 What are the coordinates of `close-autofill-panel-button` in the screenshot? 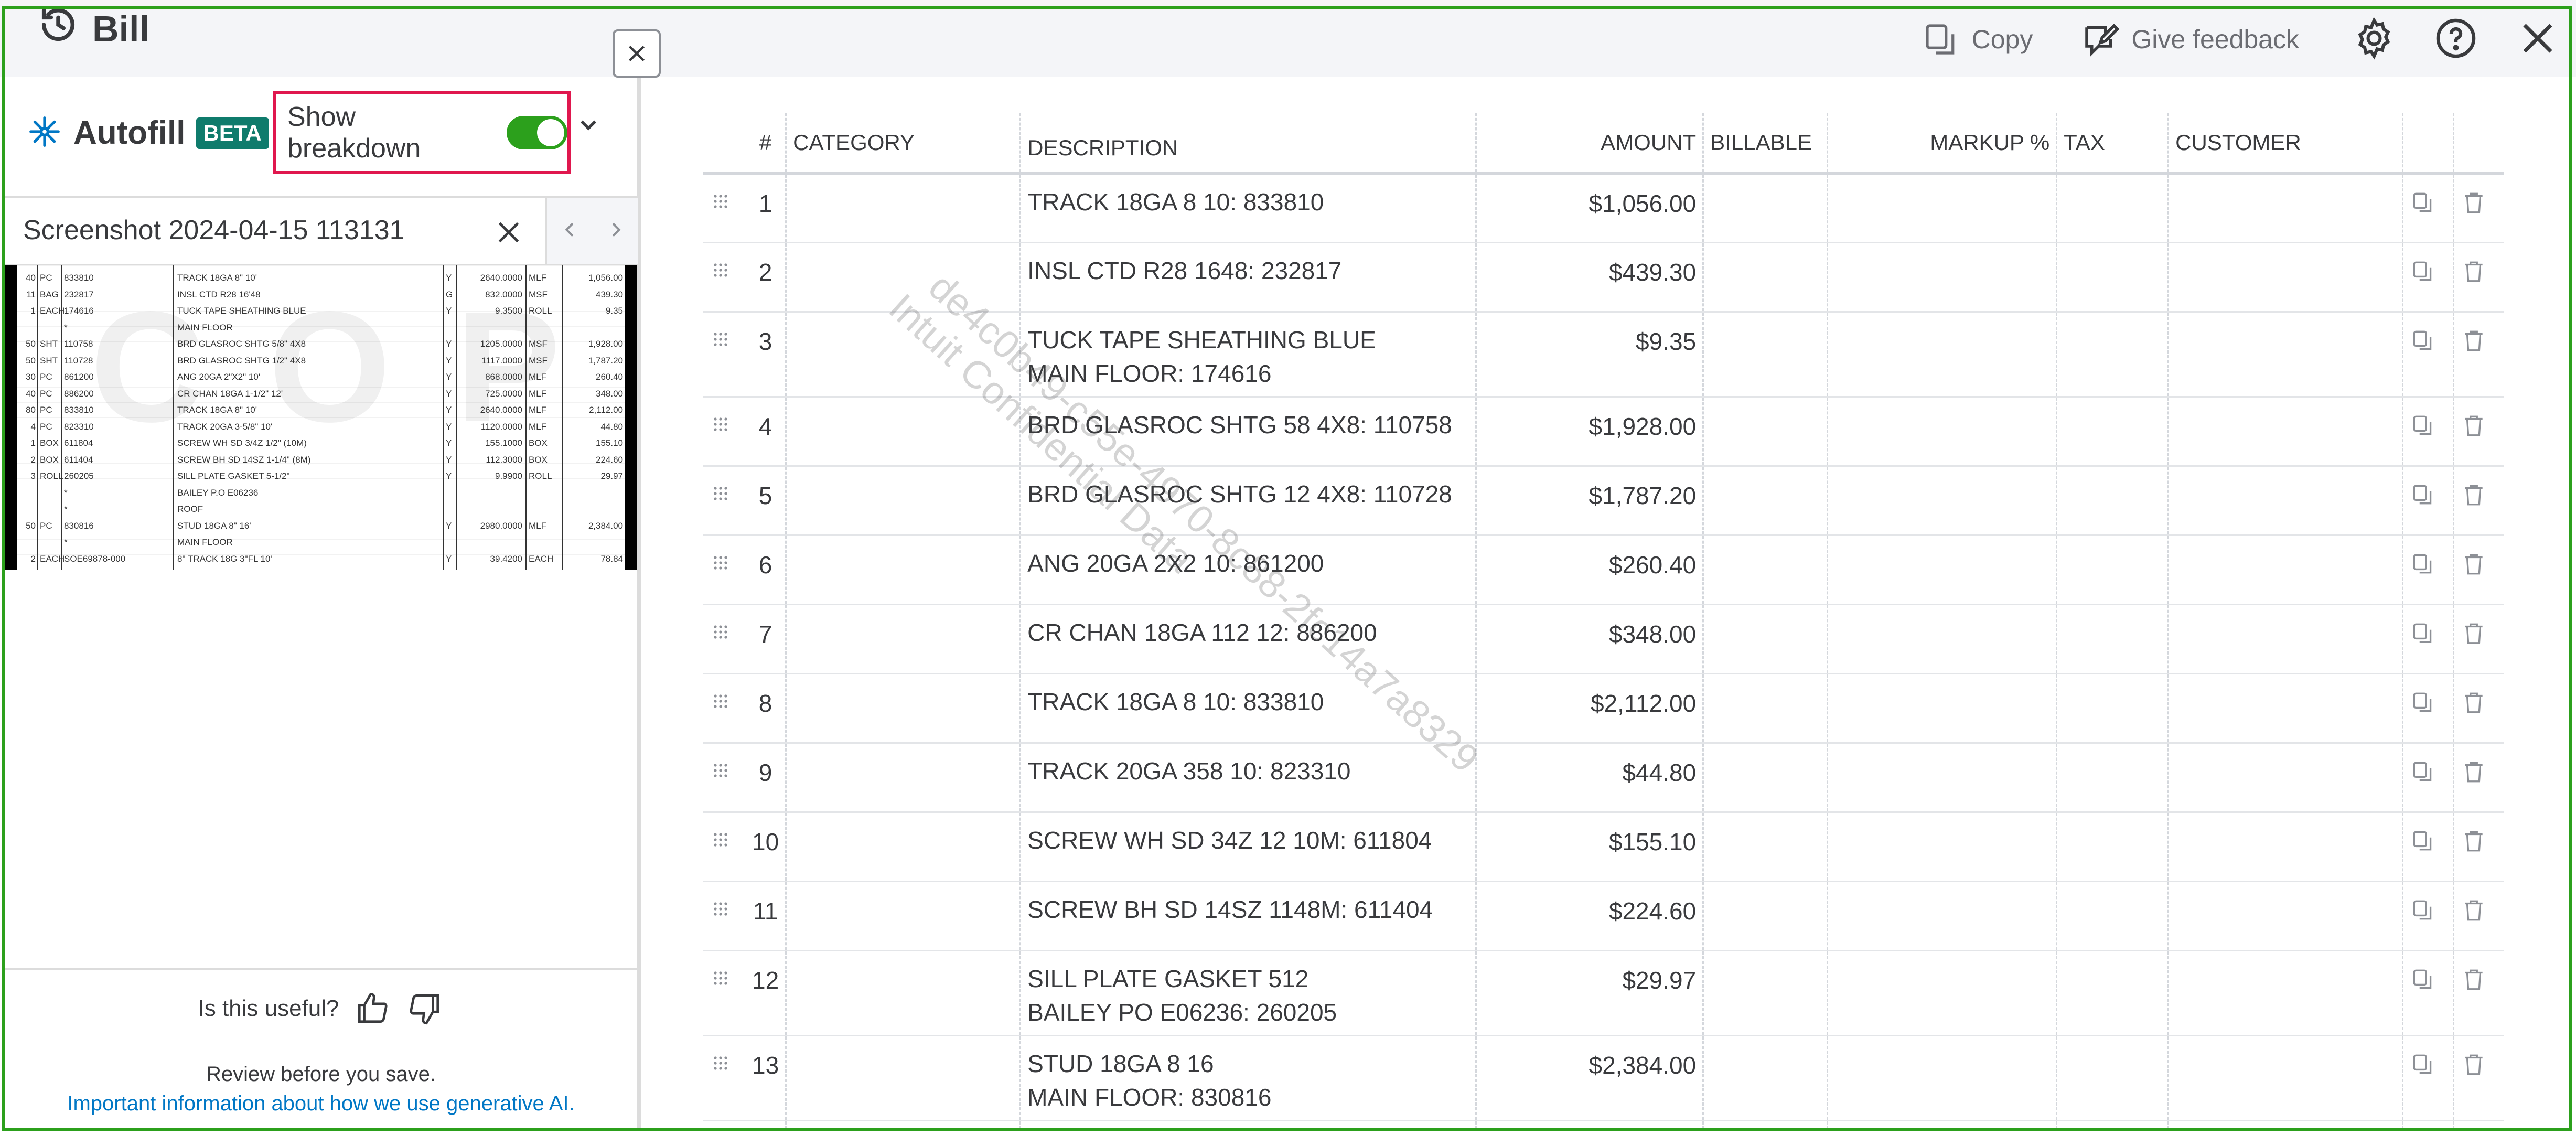 It's located at (637, 54).